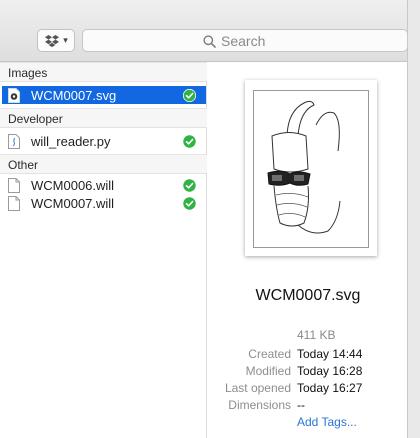 The height and width of the screenshot is (438, 420). What do you see at coordinates (73, 203) in the screenshot?
I see `list-item-label: WCM0007.will` at bounding box center [73, 203].